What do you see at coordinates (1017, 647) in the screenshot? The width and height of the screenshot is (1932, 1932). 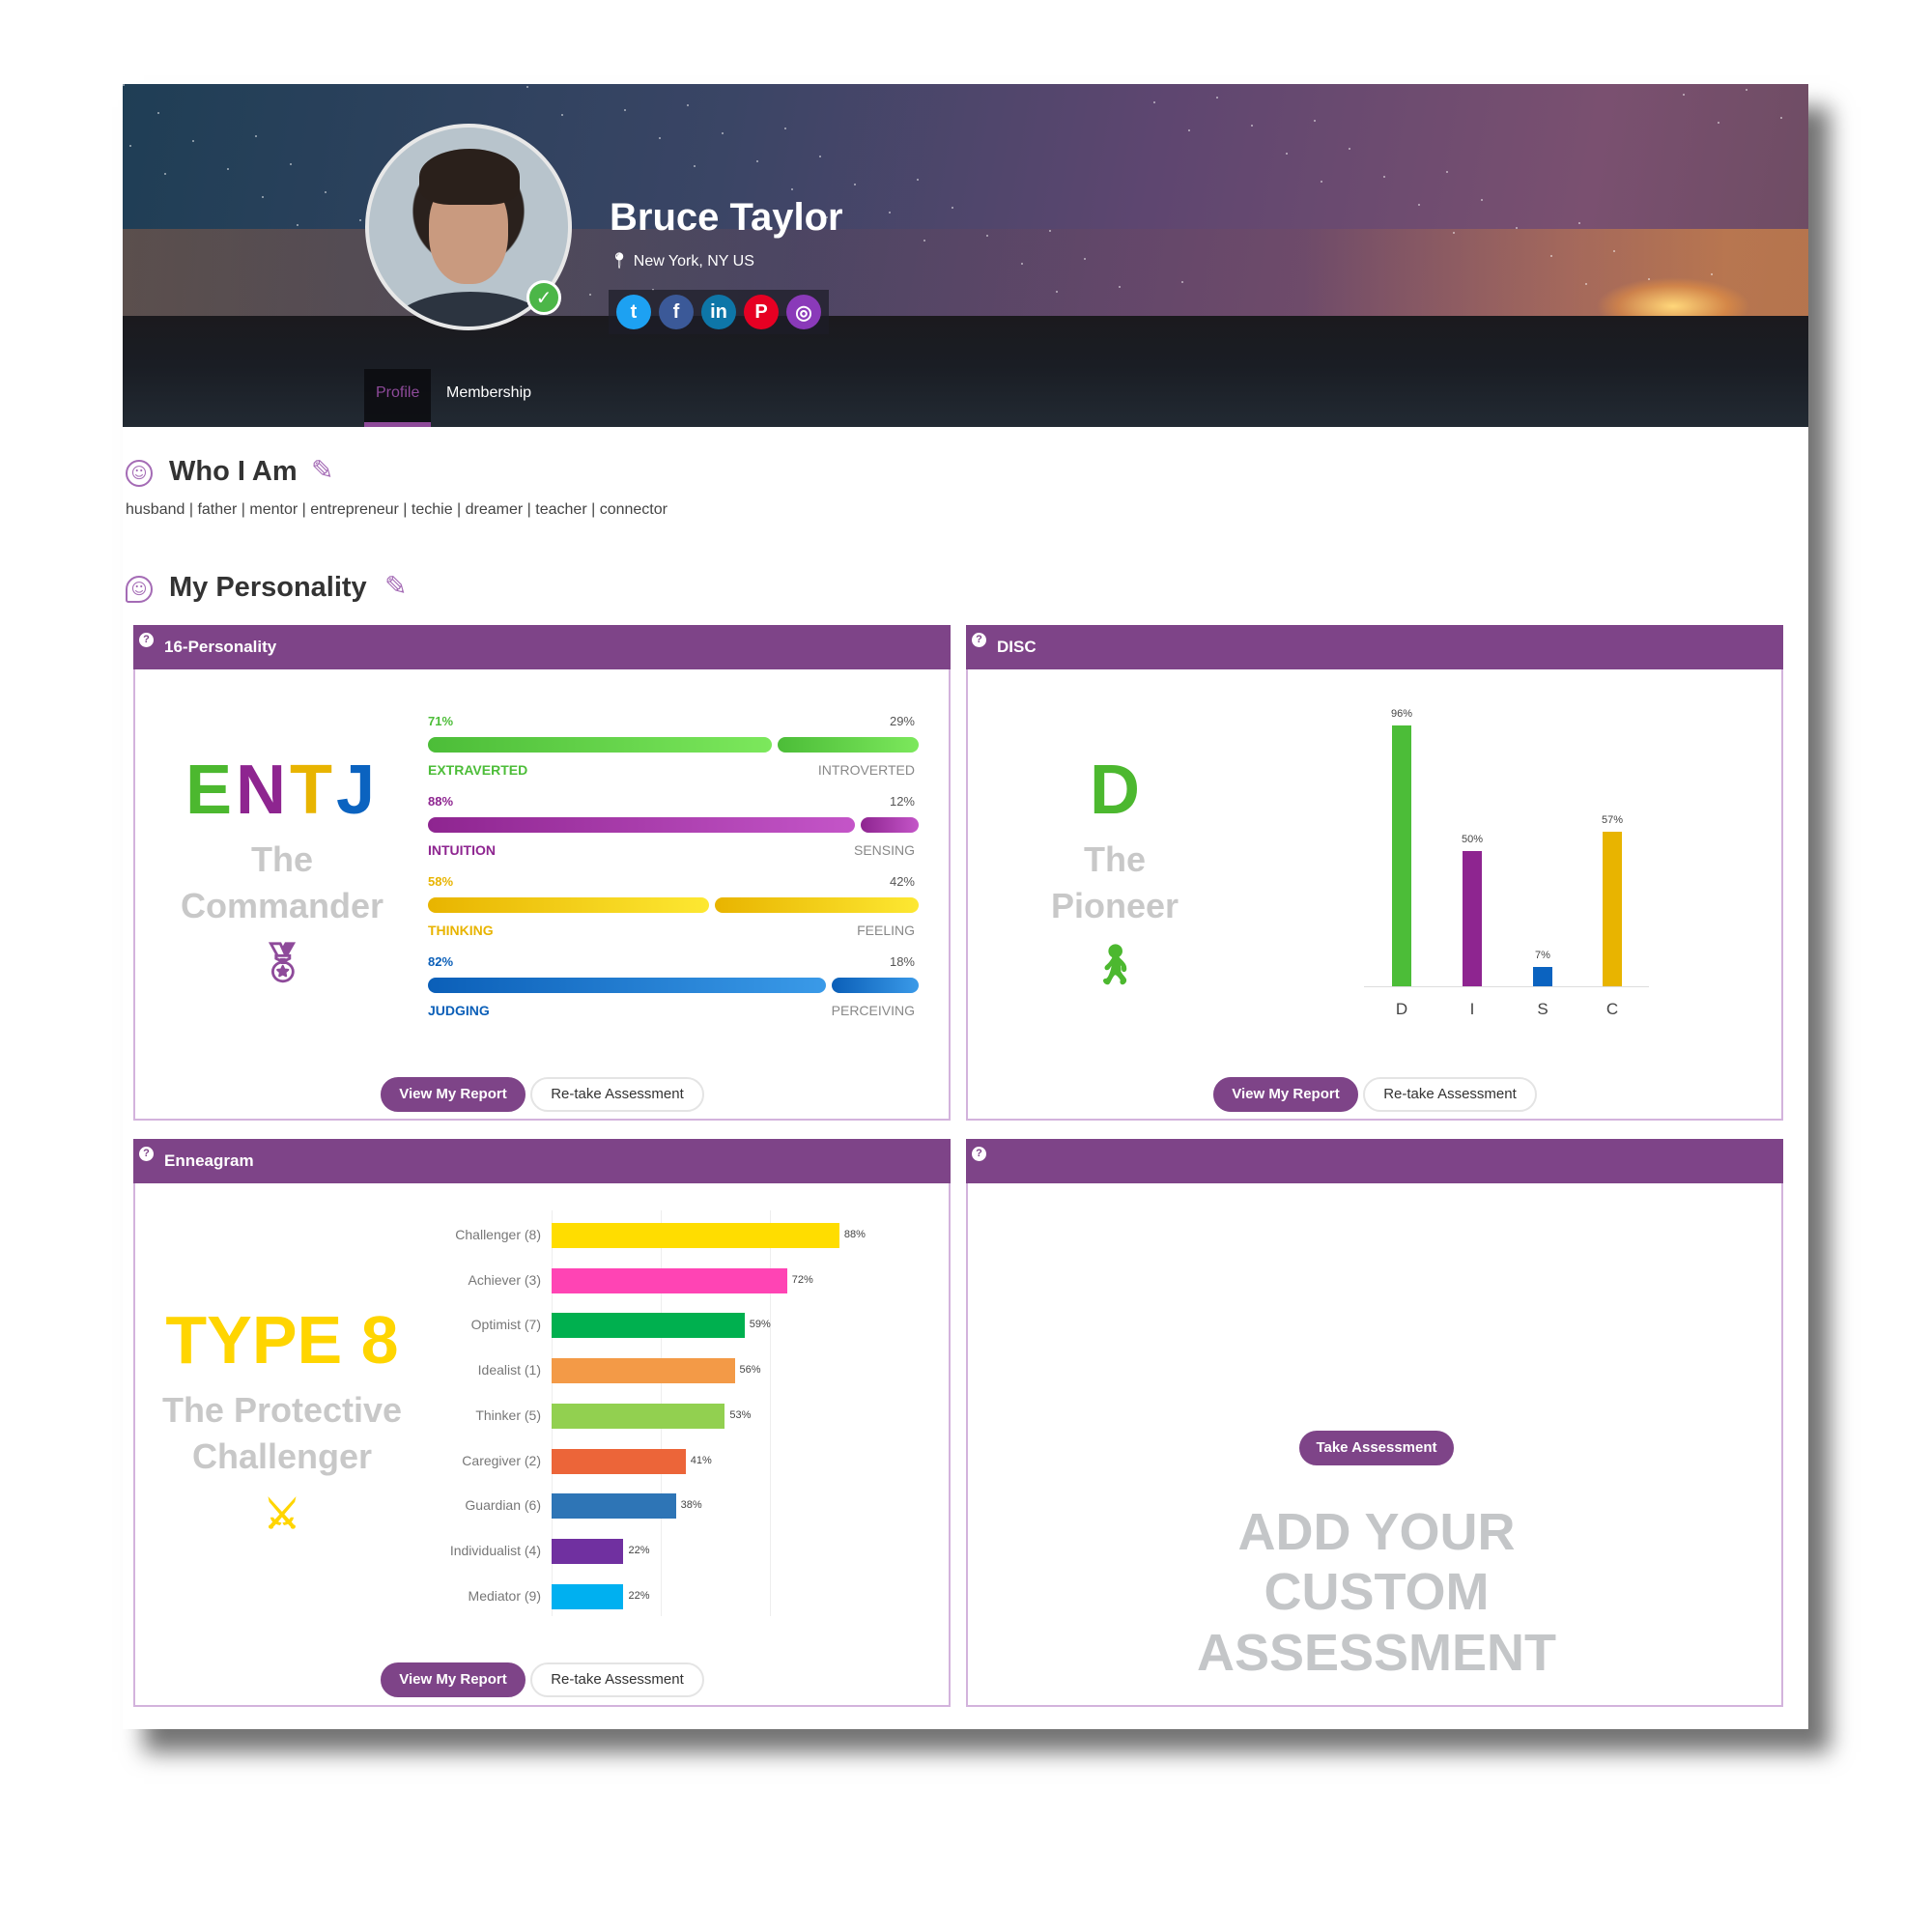 I see `card-title: DISC` at bounding box center [1017, 647].